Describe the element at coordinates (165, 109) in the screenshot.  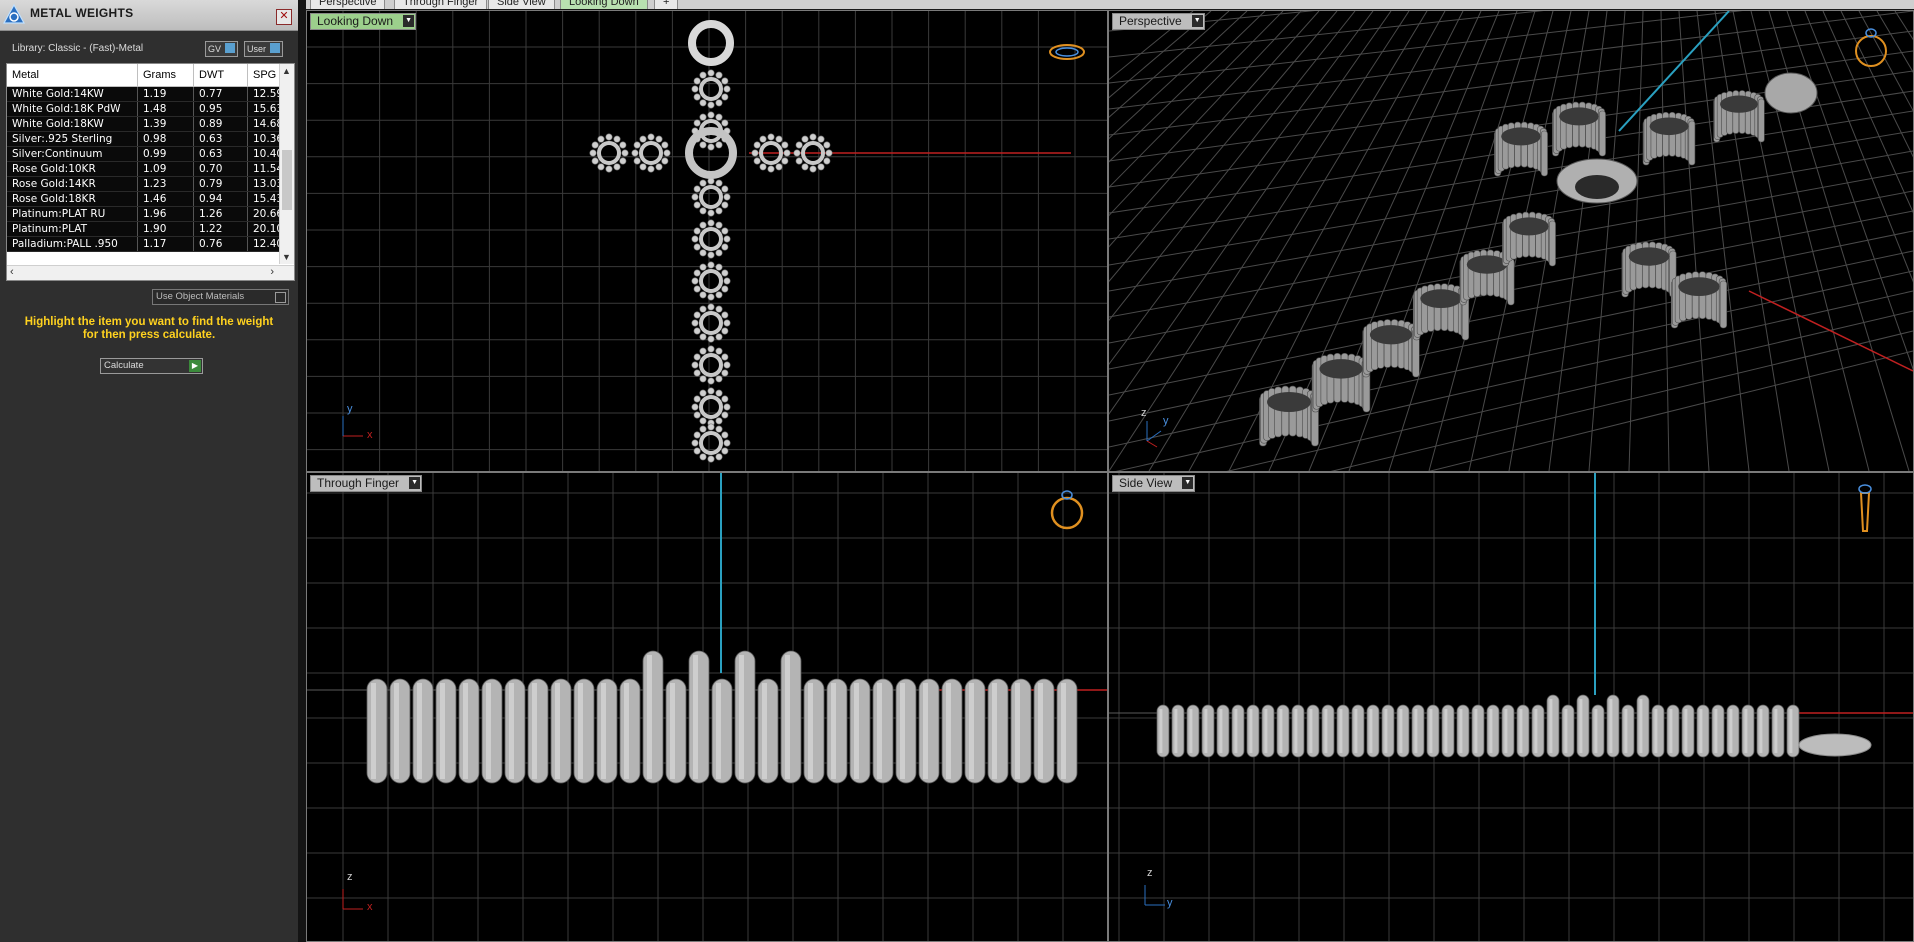
I see `table-cell: 1.48` at that location.